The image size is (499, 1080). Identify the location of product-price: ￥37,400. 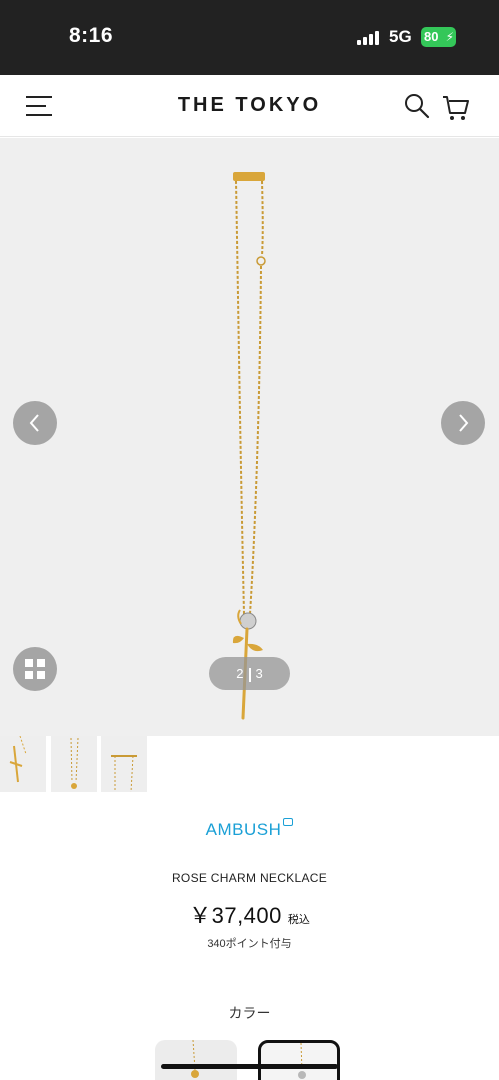
(235, 915).